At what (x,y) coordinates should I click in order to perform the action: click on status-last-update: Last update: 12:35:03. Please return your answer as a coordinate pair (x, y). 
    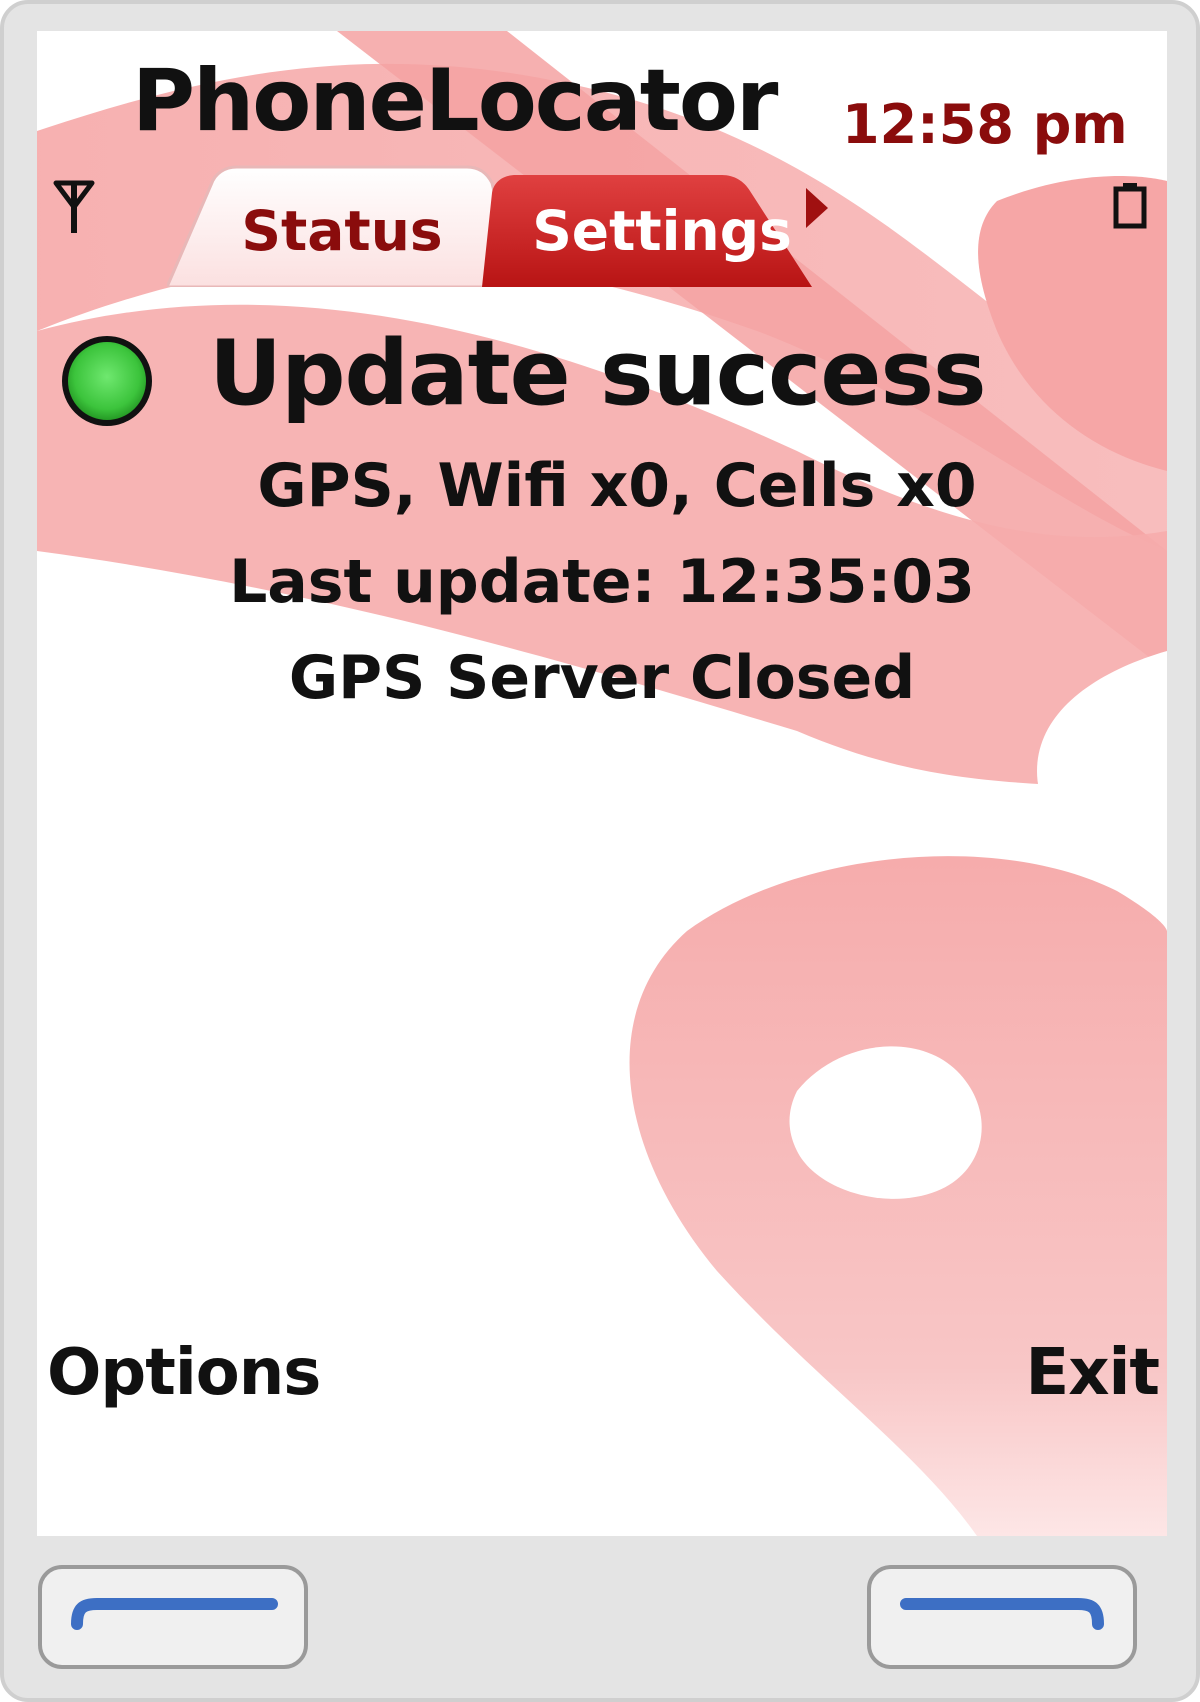
    Looking at the image, I should click on (602, 582).